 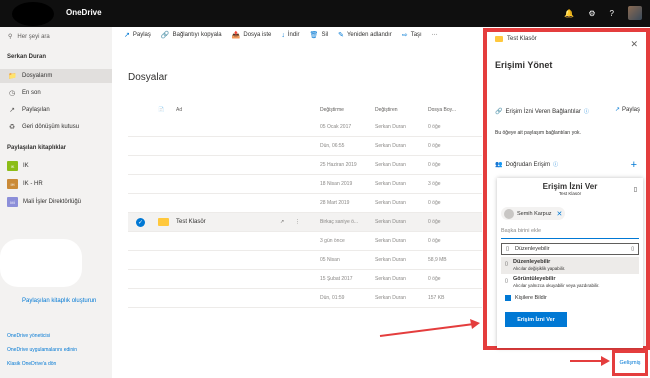 I want to click on nav-item-shared: ↗ Paylaşılan, so click(x=56, y=110).